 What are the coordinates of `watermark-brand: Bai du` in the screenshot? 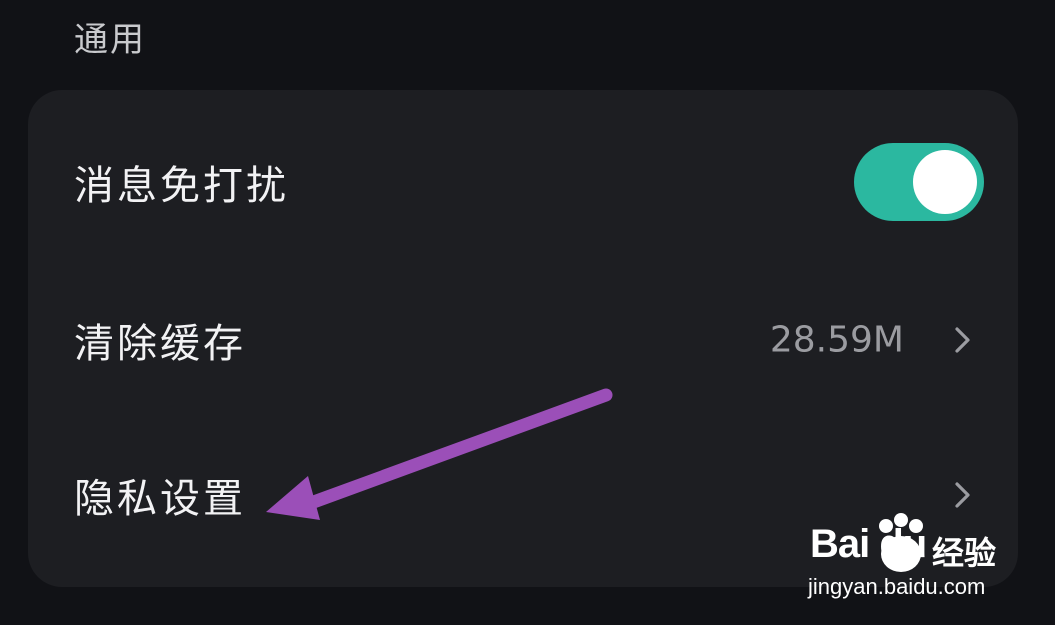 It's located at (868, 544).